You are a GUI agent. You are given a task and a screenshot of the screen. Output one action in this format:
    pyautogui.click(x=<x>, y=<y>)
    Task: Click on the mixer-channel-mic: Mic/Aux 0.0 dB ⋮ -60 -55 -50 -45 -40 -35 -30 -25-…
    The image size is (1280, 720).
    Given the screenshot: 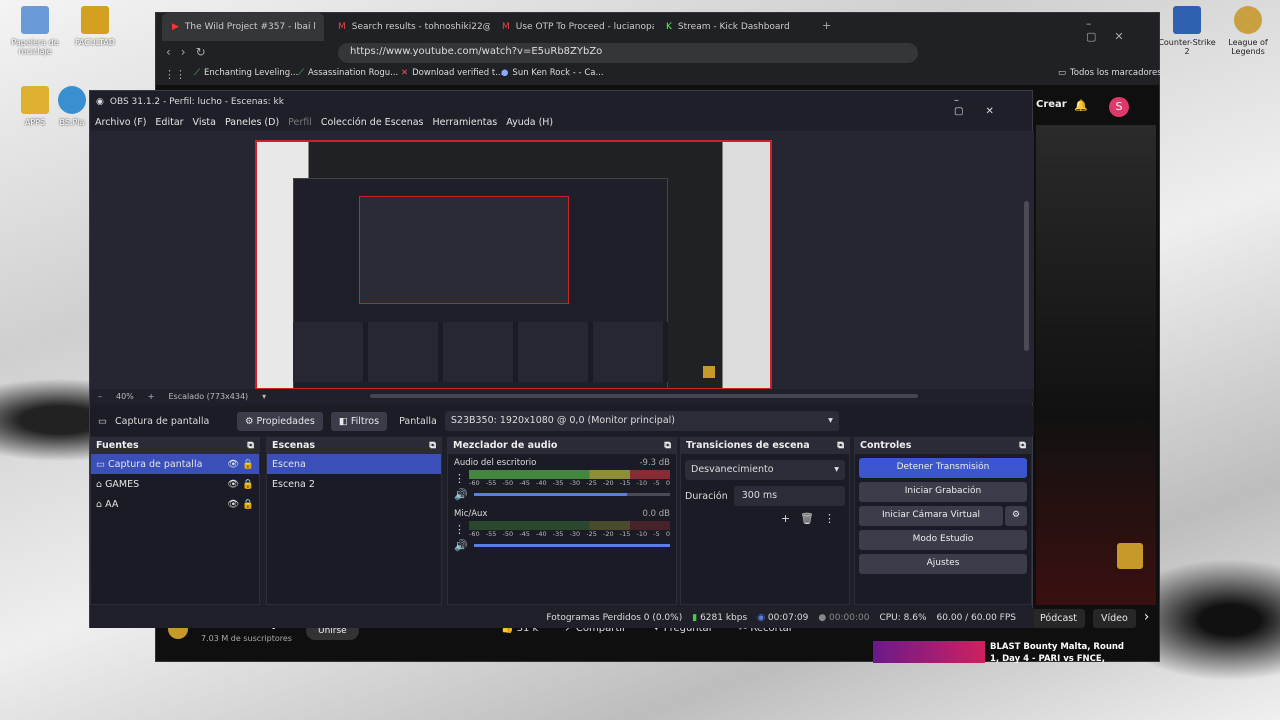 What is the action you would take?
    pyautogui.click(x=562, y=530)
    